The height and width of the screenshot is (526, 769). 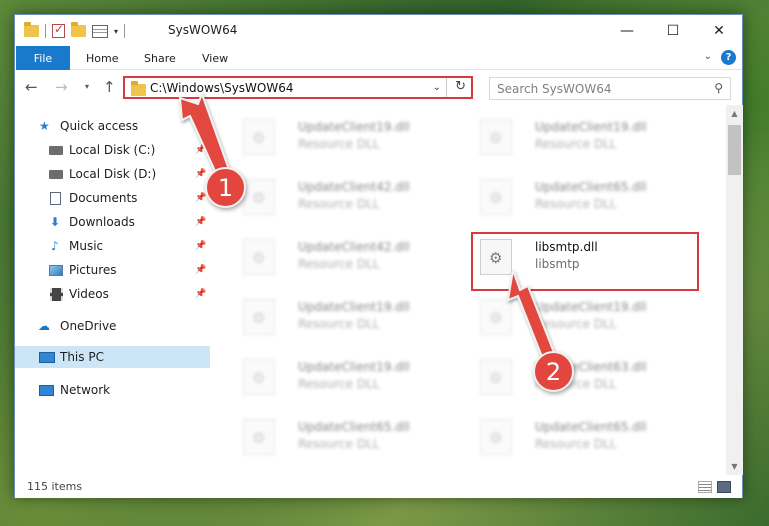 What do you see at coordinates (103, 198) in the screenshot?
I see `sidebar-item-label: Documents` at bounding box center [103, 198].